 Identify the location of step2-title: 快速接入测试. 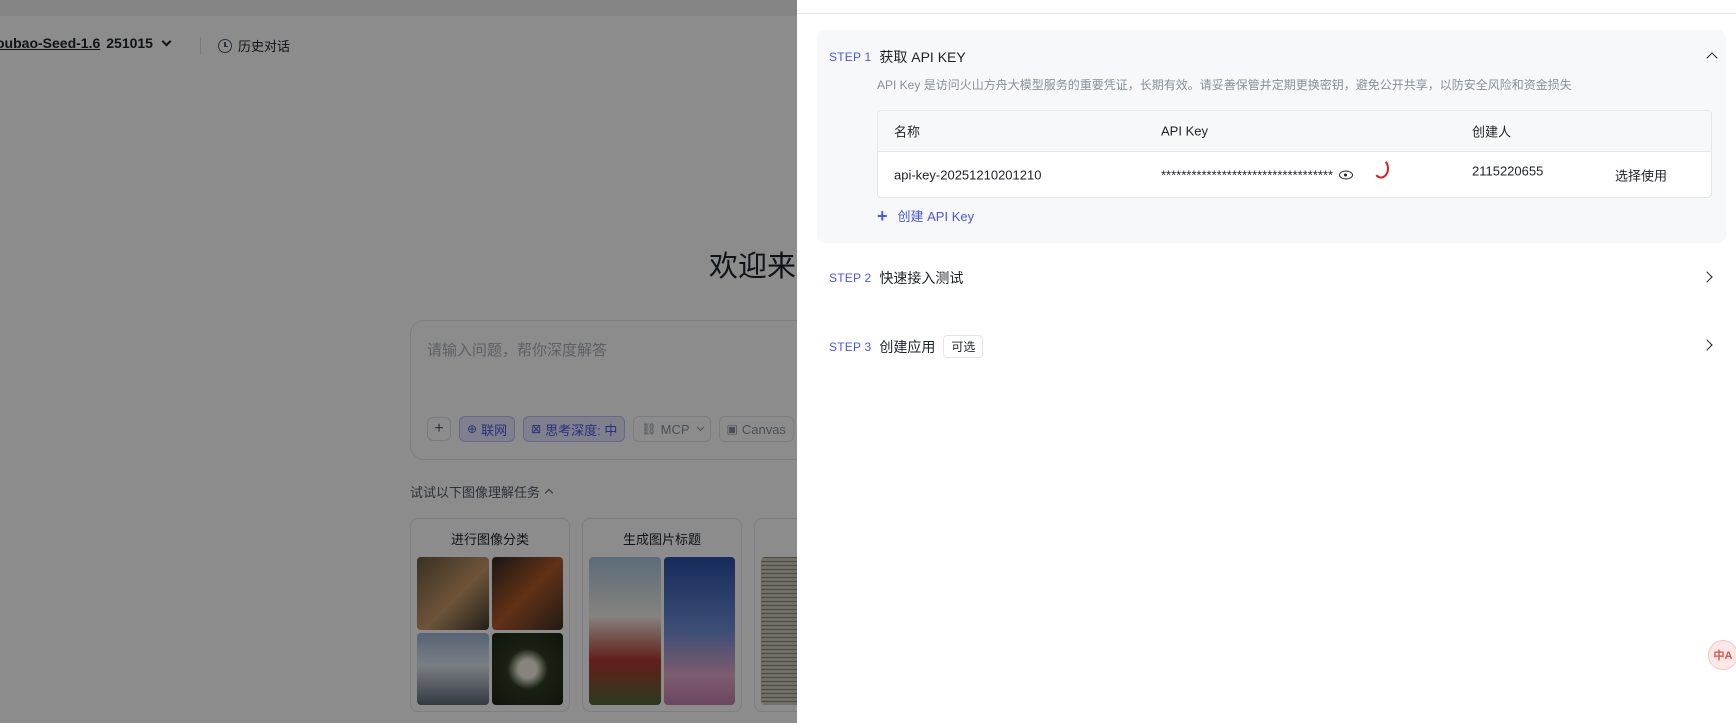
(921, 278).